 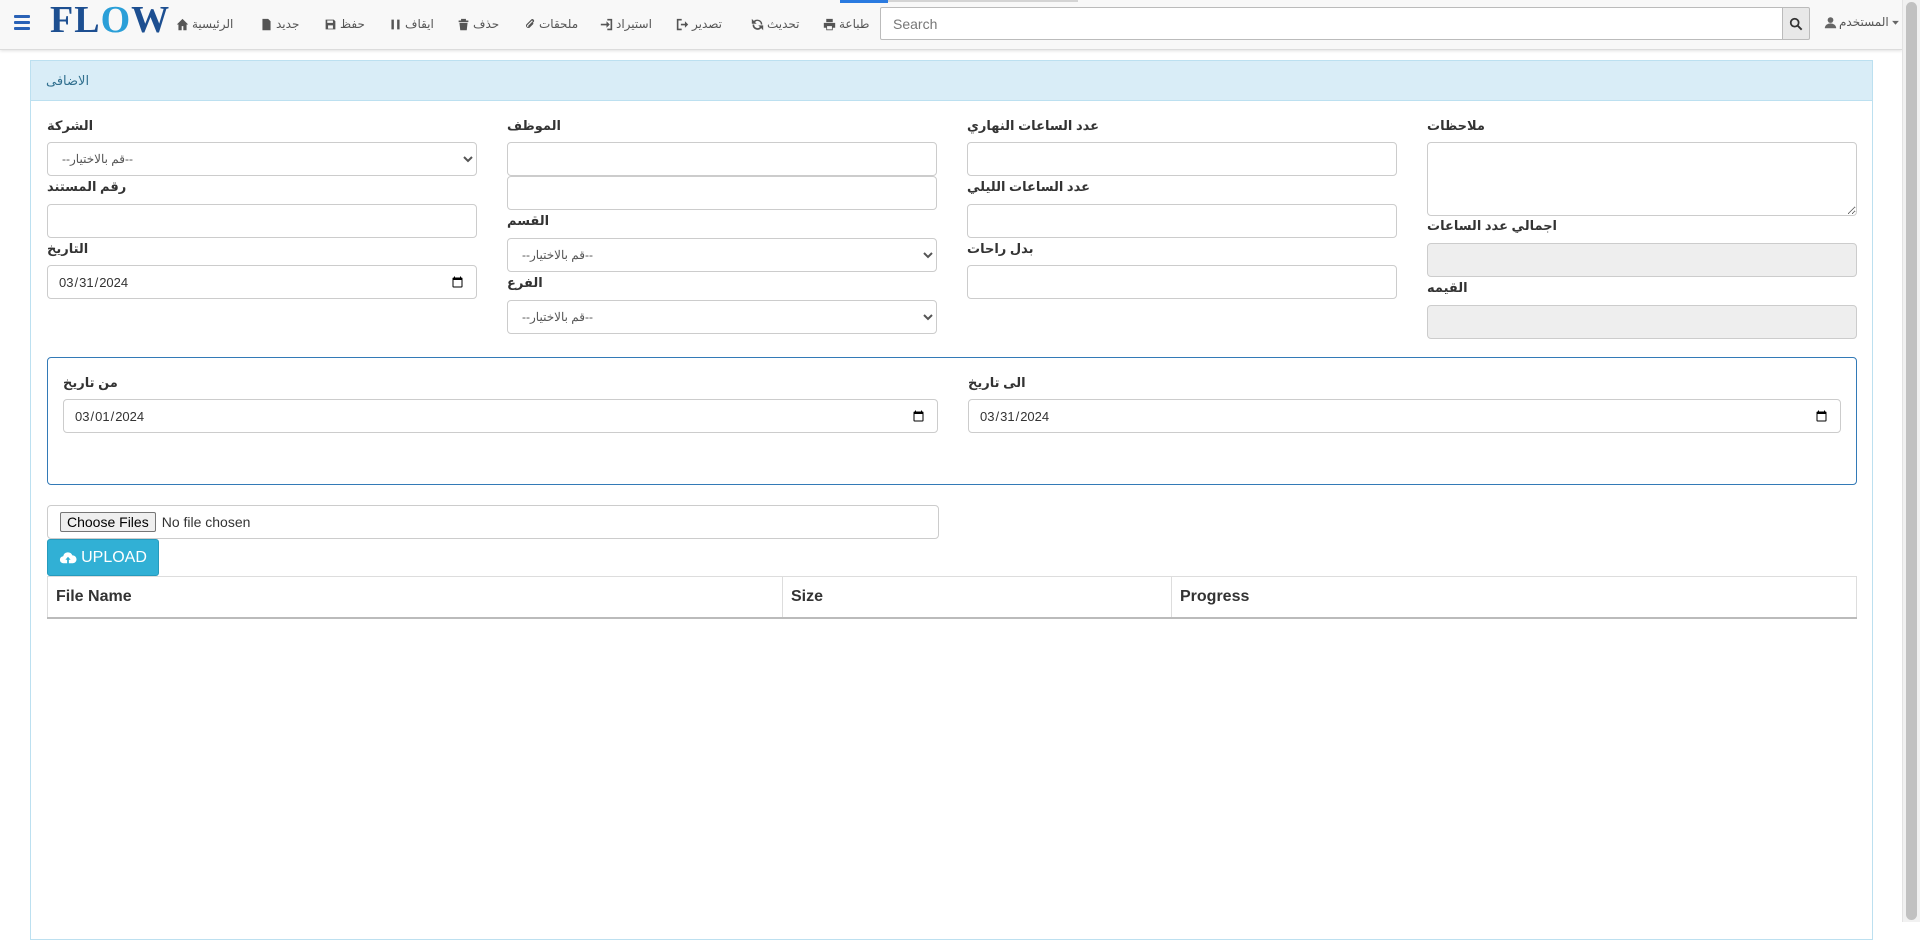 I want to click on employee-name-input, so click(x=722, y=193).